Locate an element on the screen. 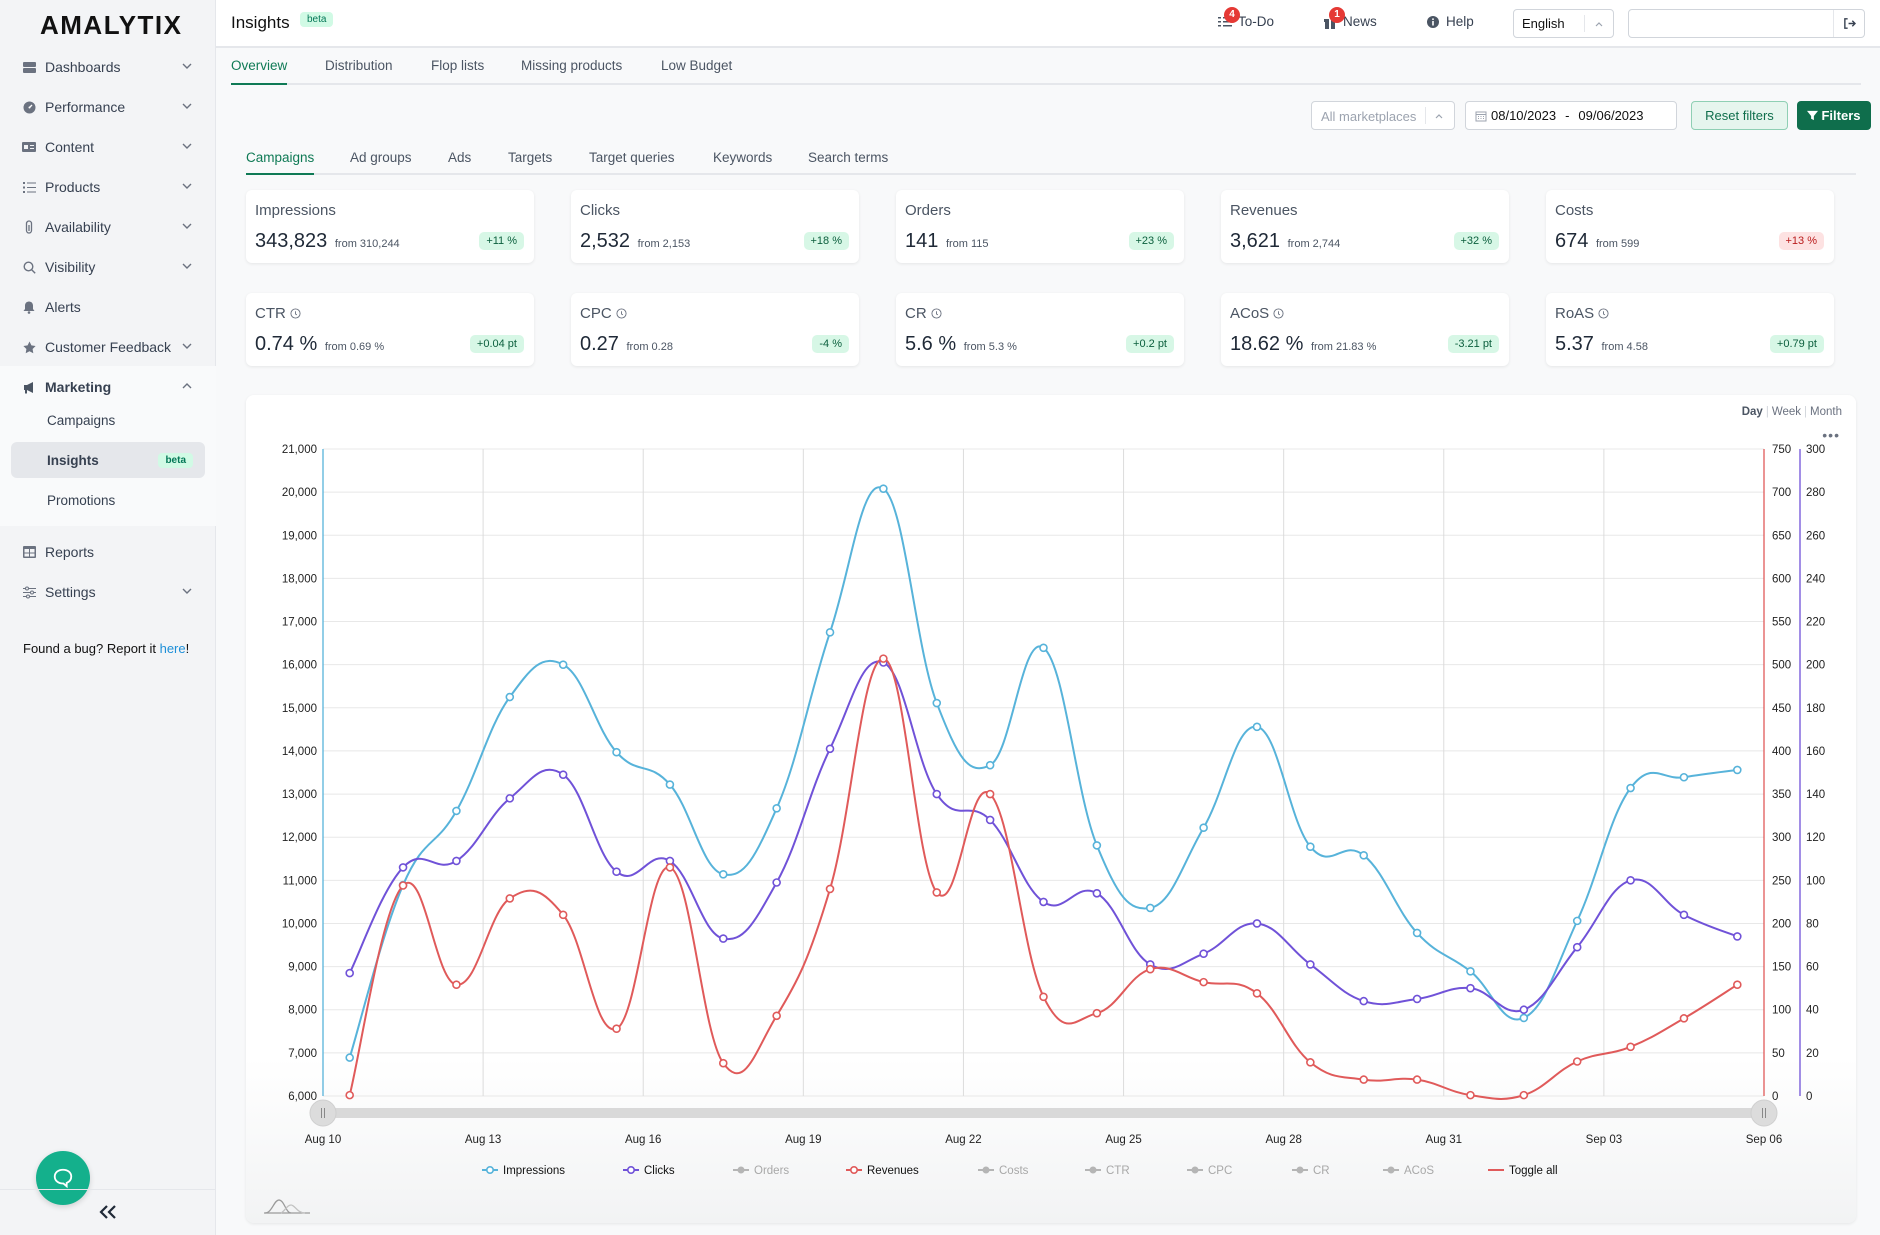  bug-report-link: here is located at coordinates (173, 648).